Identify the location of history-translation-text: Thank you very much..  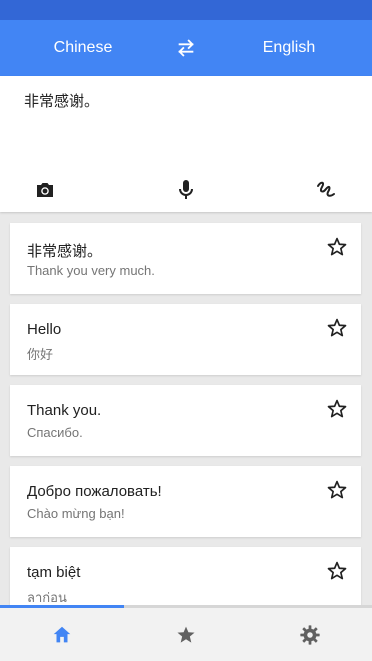
(91, 270).